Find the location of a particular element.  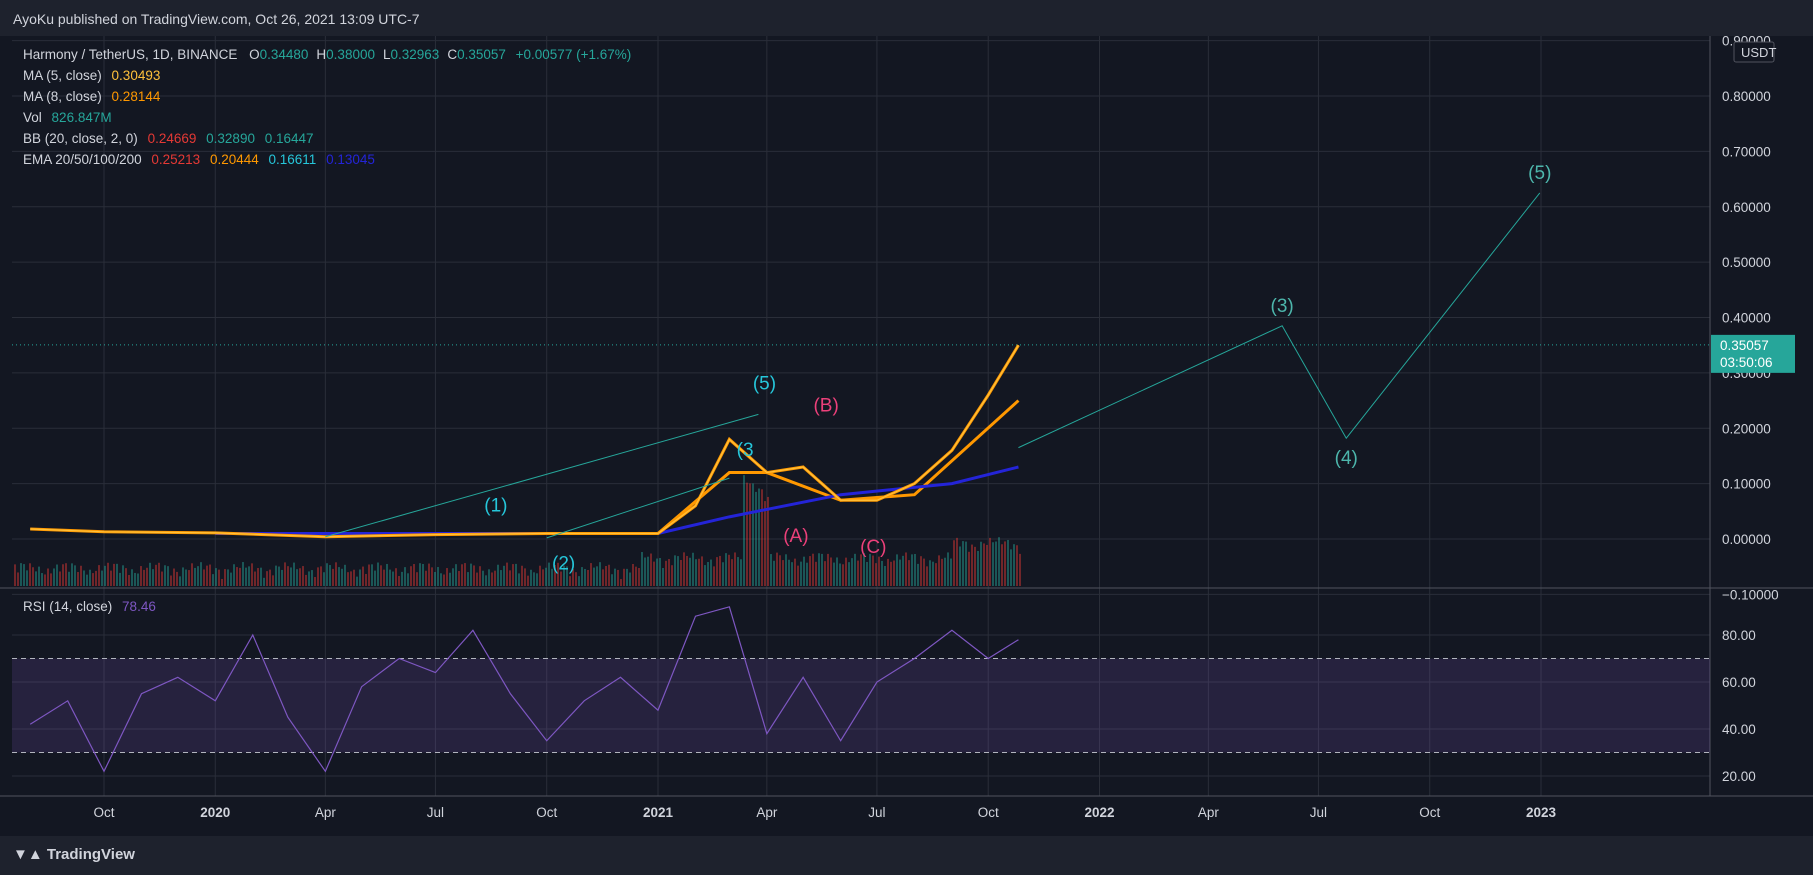

price-line-highlight is located at coordinates (524, 441).